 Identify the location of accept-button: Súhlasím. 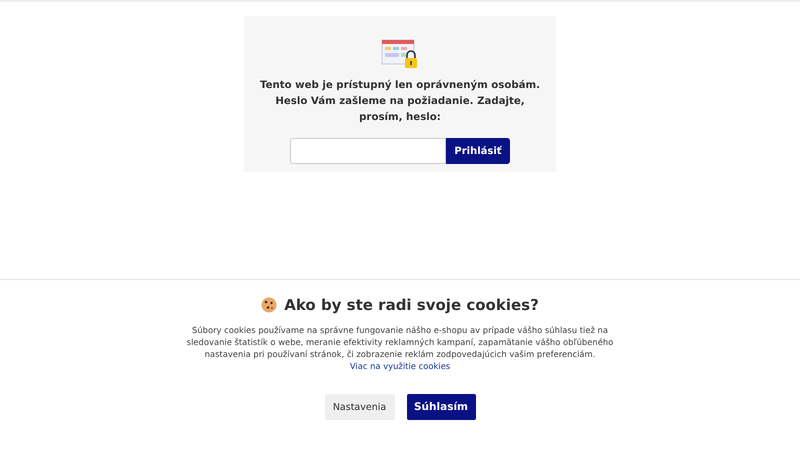
(441, 407).